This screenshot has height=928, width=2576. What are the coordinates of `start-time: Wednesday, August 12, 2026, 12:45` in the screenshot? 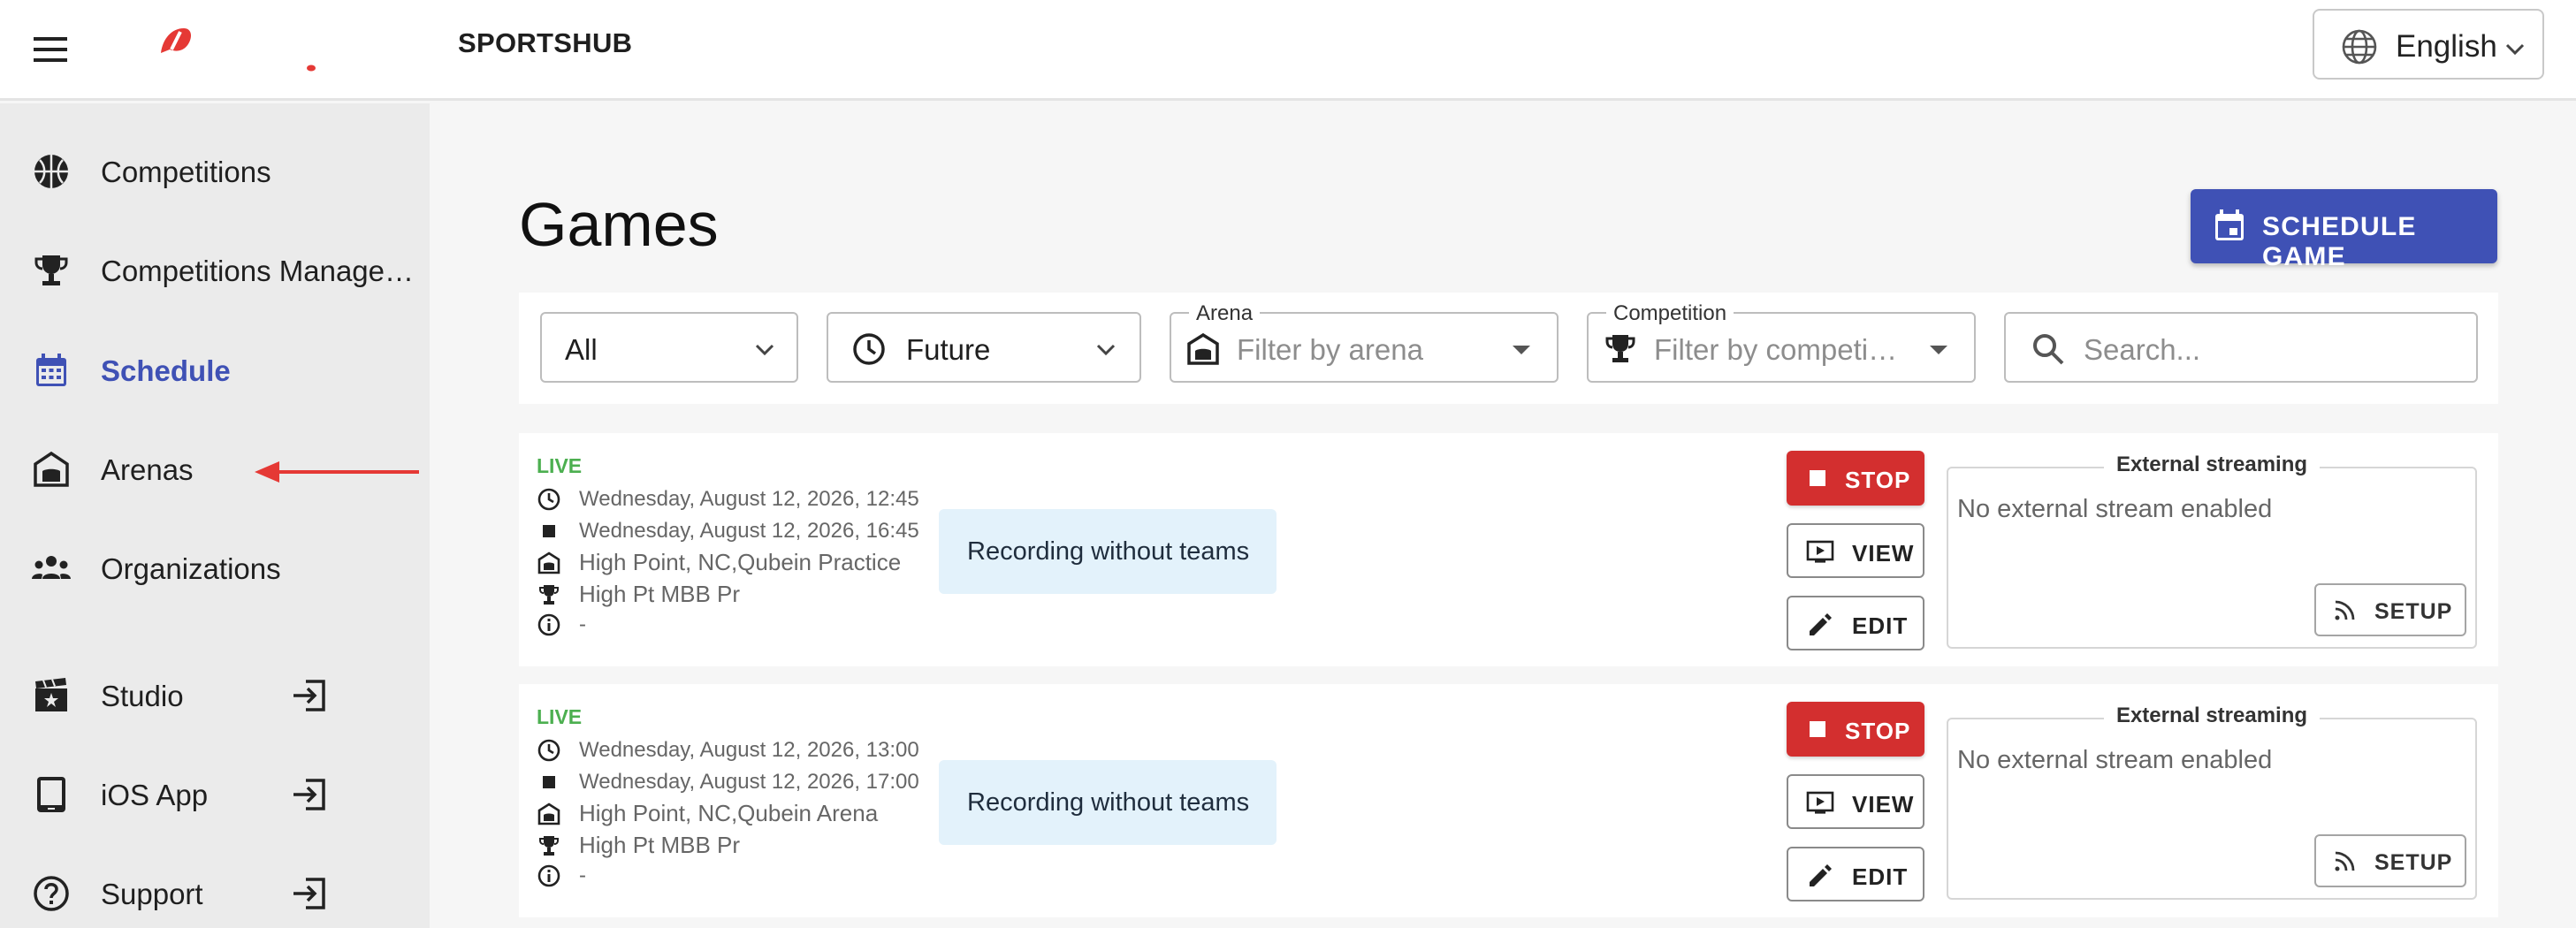 It's located at (749, 499).